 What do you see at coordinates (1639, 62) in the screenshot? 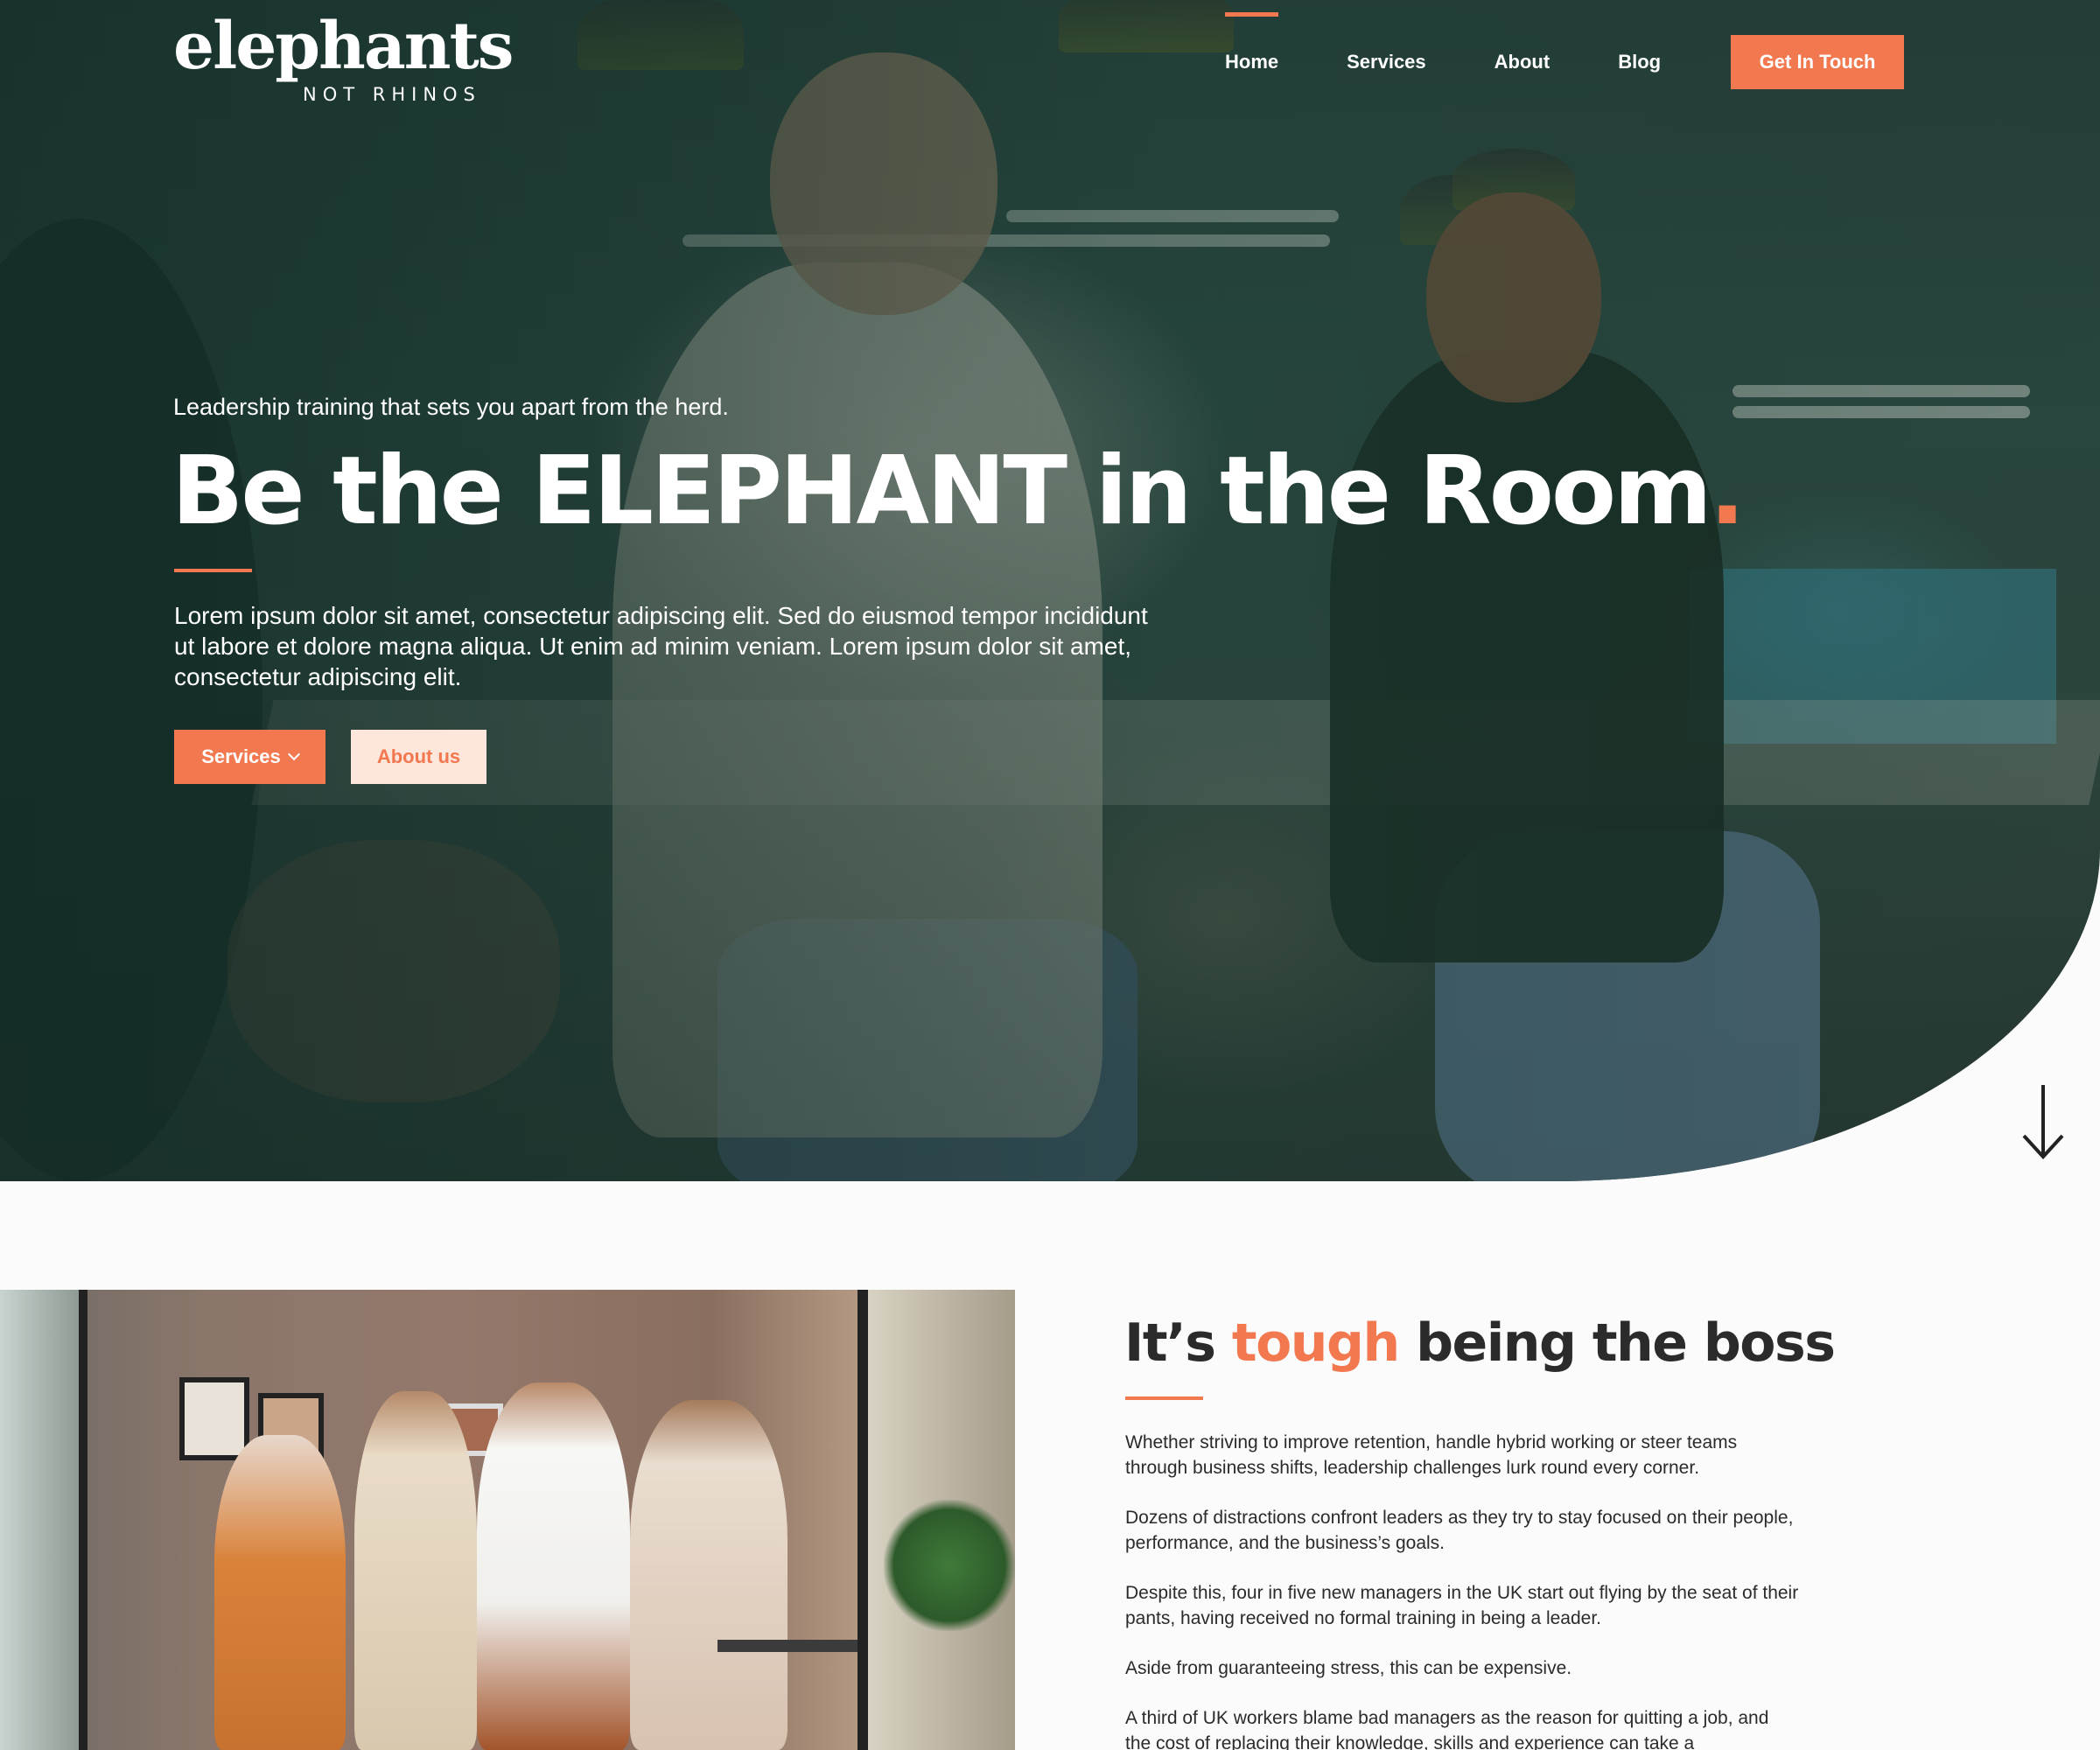
I see `nav-blog: Blog` at bounding box center [1639, 62].